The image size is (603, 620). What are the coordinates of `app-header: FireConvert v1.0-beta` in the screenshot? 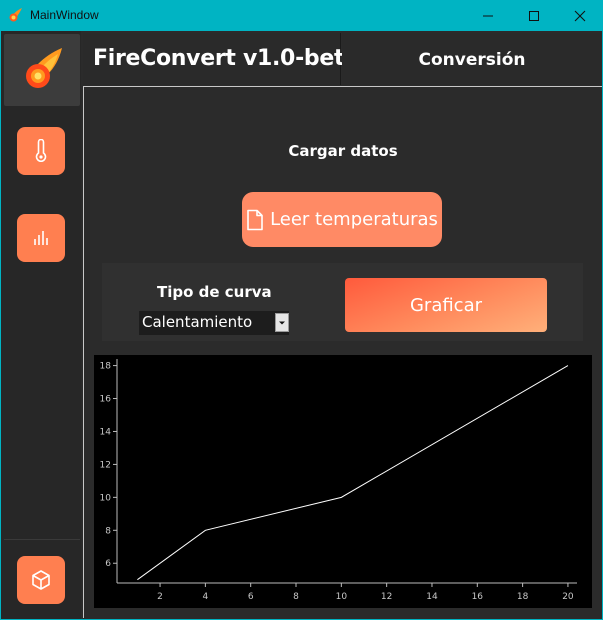 It's located at (221, 59).